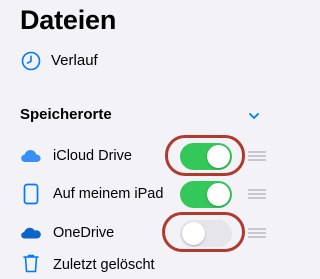  Describe the element at coordinates (104, 265) in the screenshot. I see `location-label: Zuletzt gelöscht` at that location.